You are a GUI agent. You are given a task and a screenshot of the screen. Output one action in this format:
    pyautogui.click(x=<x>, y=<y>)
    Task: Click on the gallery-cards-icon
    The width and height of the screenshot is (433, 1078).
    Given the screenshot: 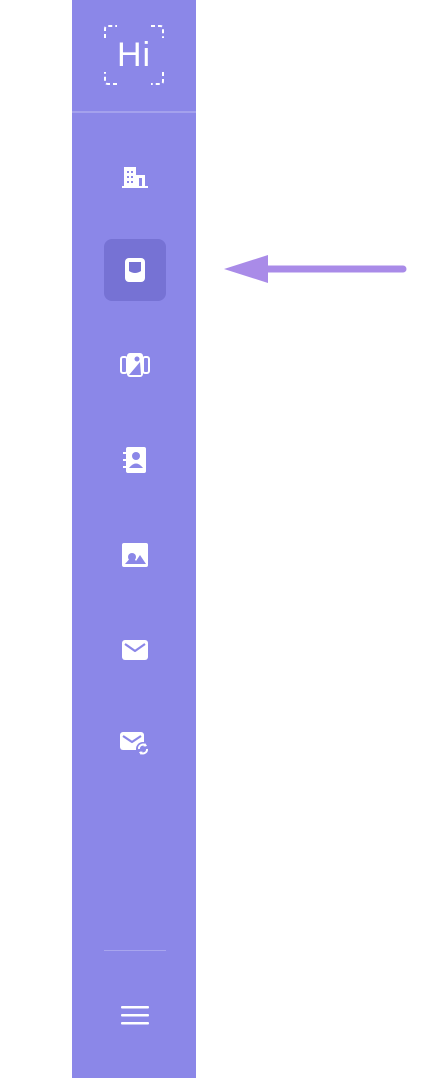 What is the action you would take?
    pyautogui.click(x=135, y=365)
    